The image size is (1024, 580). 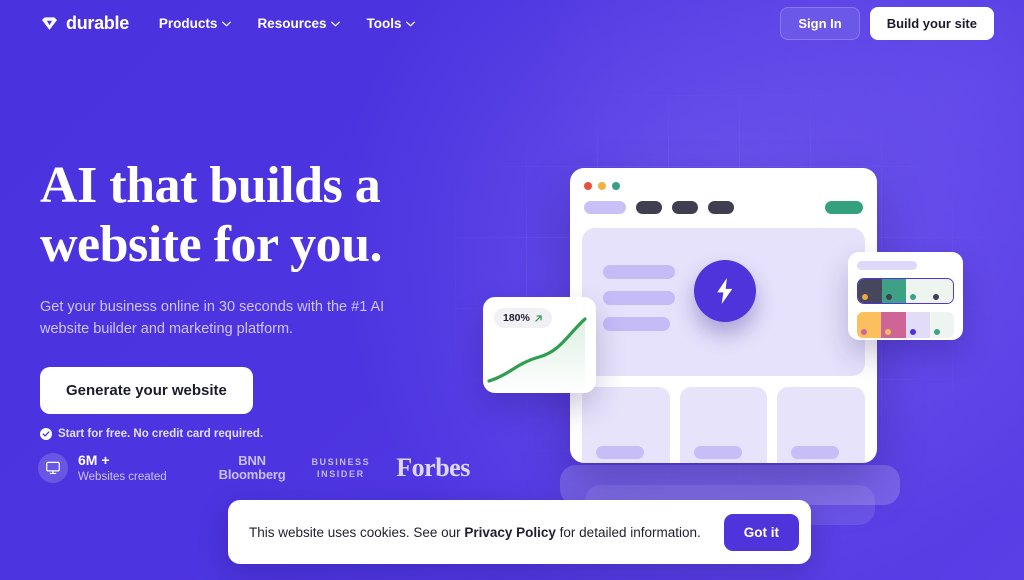 I want to click on brand-logo: durable, so click(x=84, y=23).